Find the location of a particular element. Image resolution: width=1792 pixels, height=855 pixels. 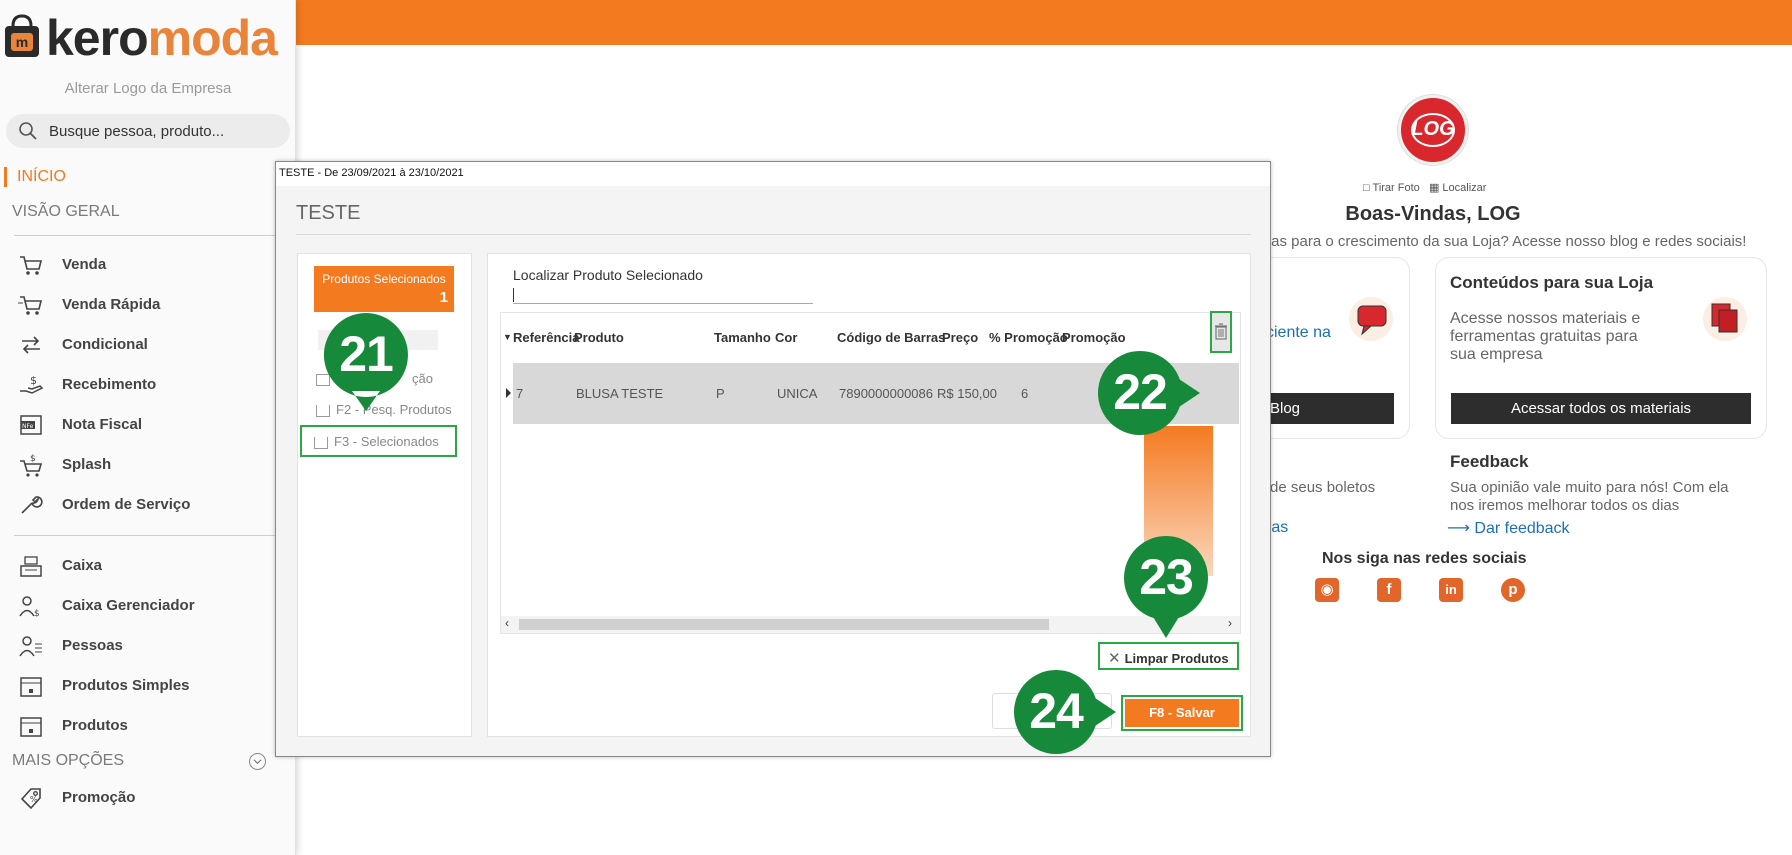

sidebar-item-condicional: Condicional is located at coordinates (148, 345).